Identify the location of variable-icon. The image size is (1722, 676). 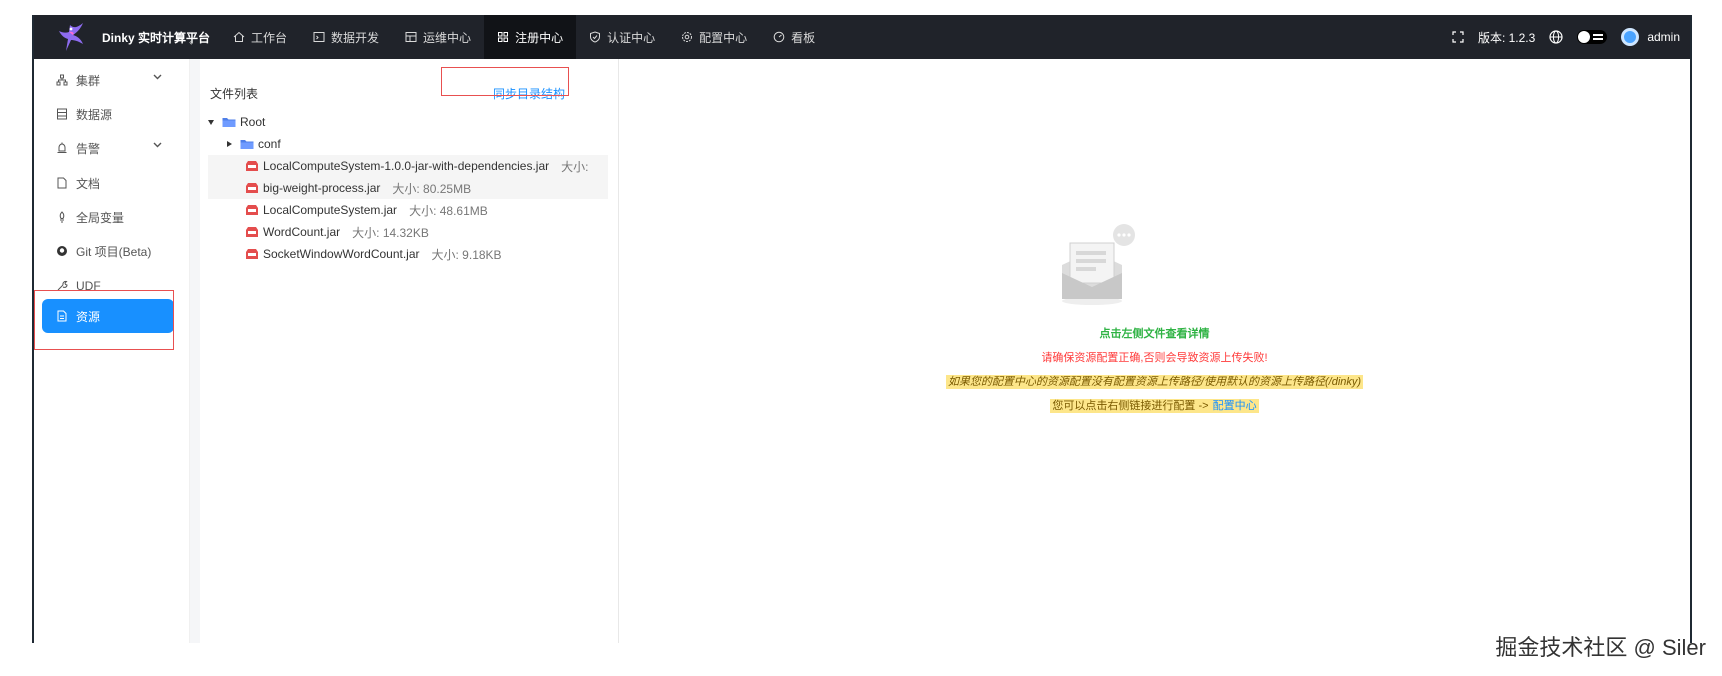
(62, 217).